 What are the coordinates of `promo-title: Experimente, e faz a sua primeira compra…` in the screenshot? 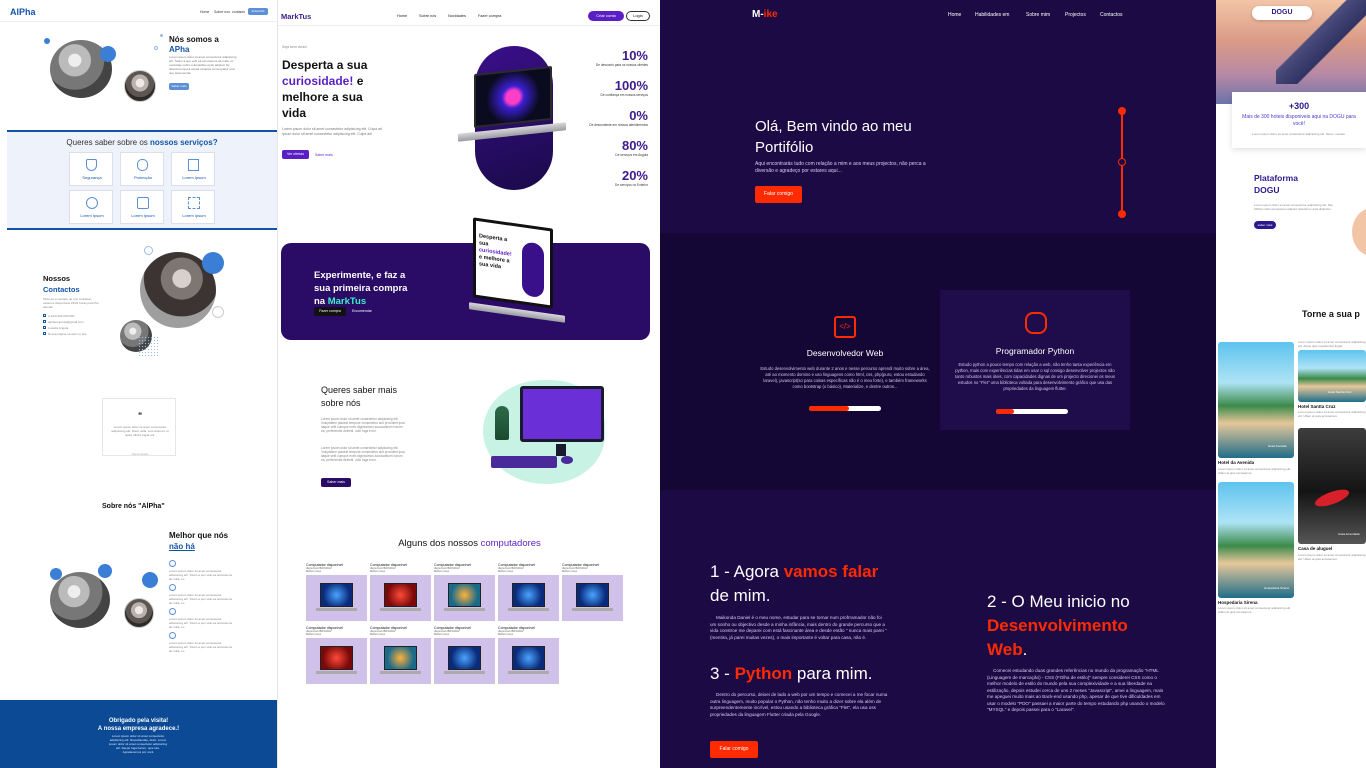 It's located at (360, 288).